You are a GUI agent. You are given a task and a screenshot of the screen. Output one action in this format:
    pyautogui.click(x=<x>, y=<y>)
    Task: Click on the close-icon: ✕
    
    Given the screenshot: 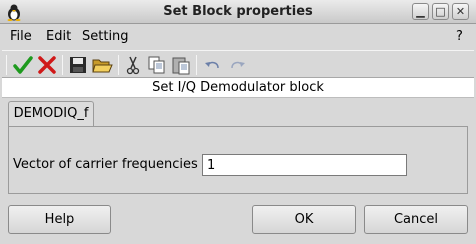 What is the action you would take?
    pyautogui.click(x=460, y=11)
    